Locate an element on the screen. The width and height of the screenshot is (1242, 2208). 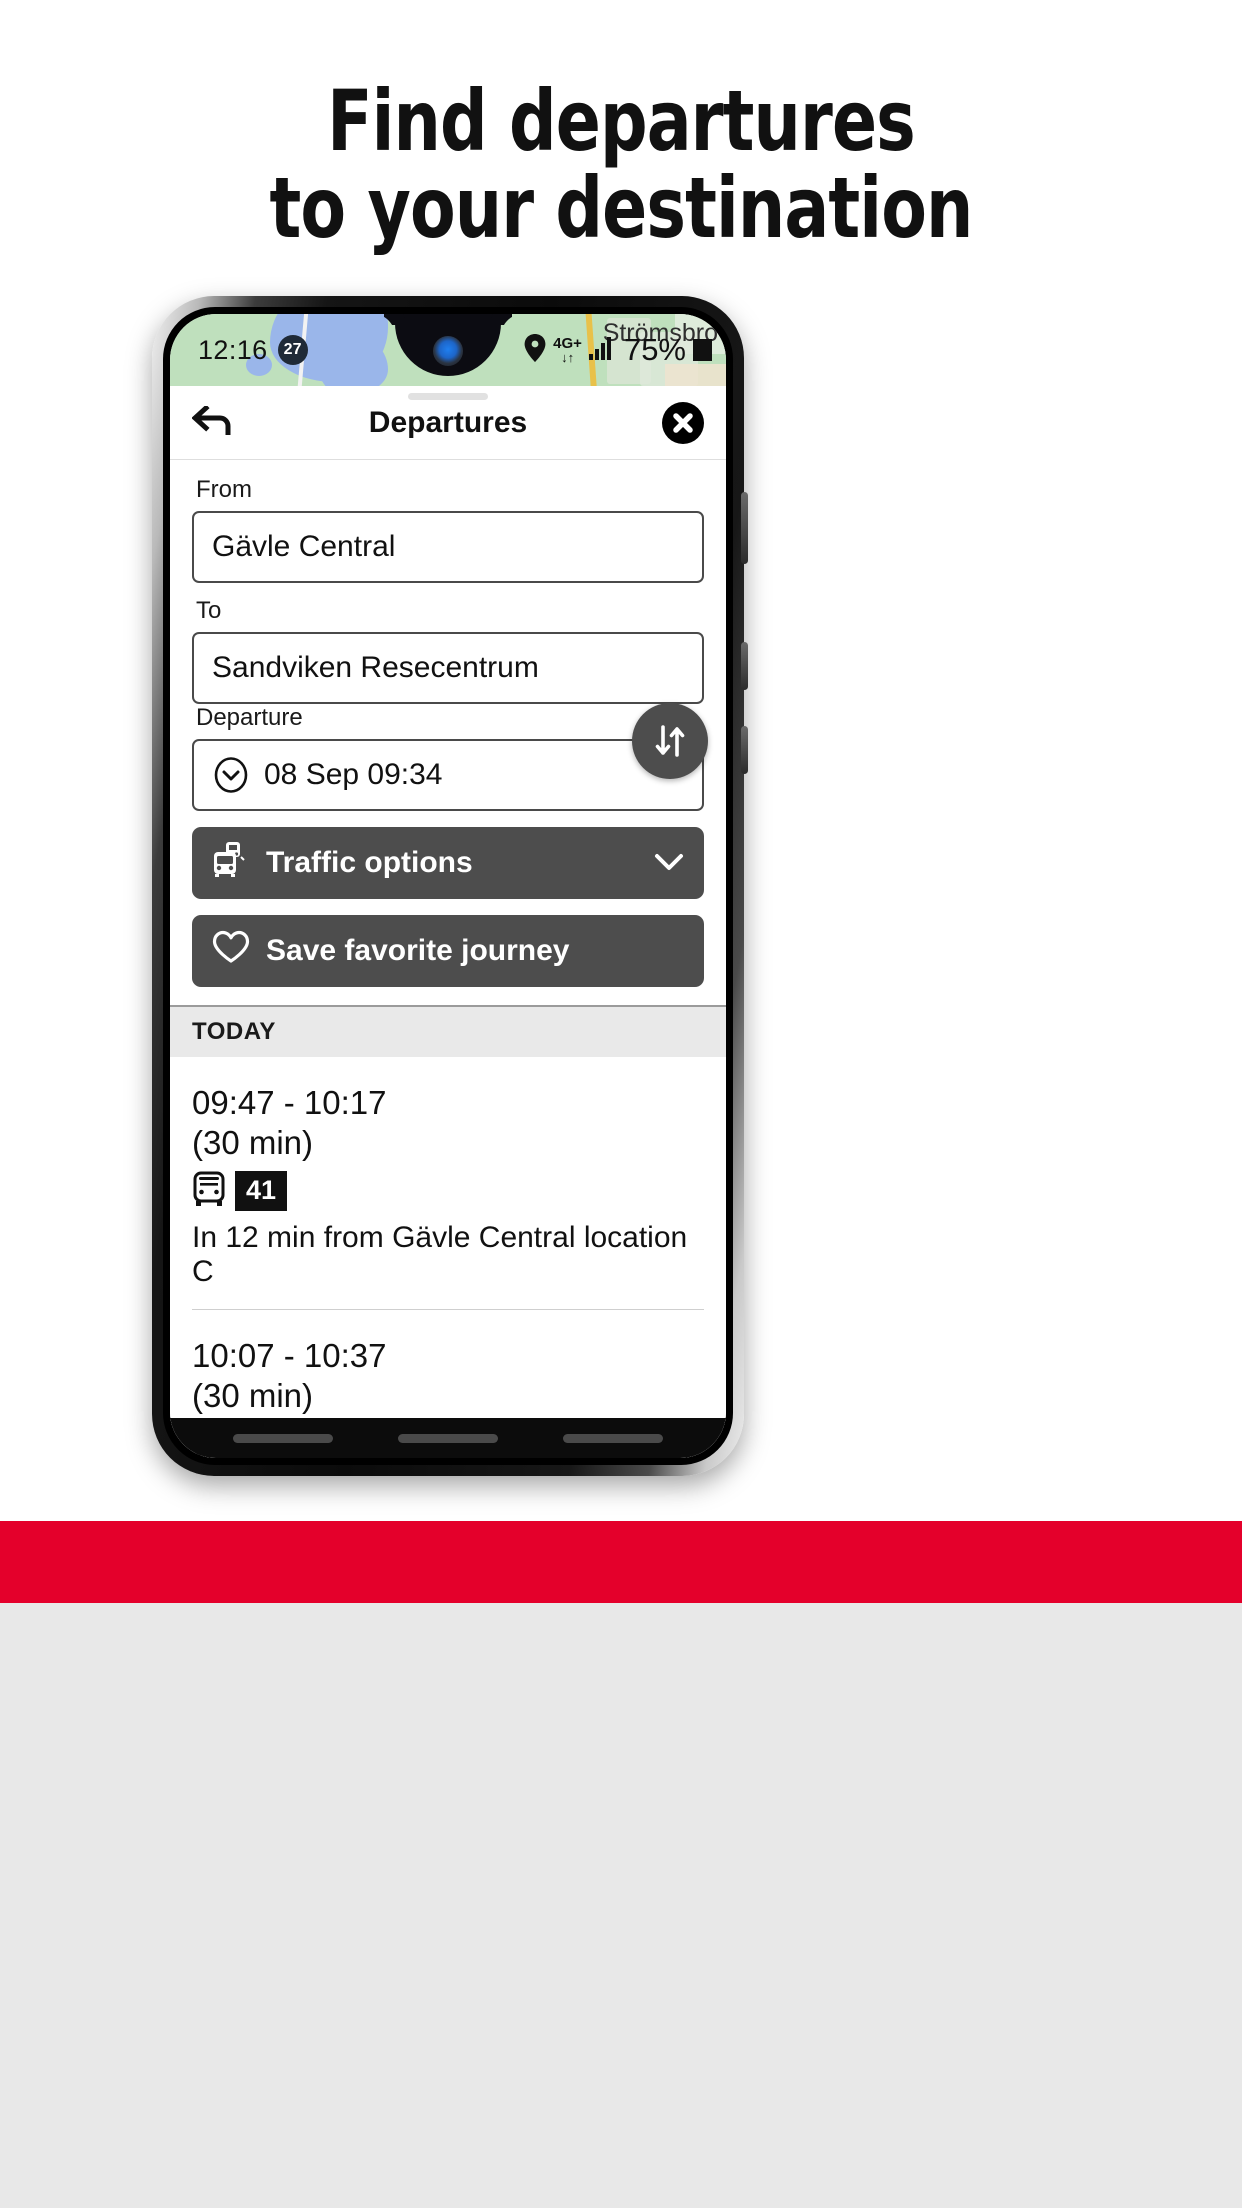
phone-volume-down-button is located at coordinates (744, 750).